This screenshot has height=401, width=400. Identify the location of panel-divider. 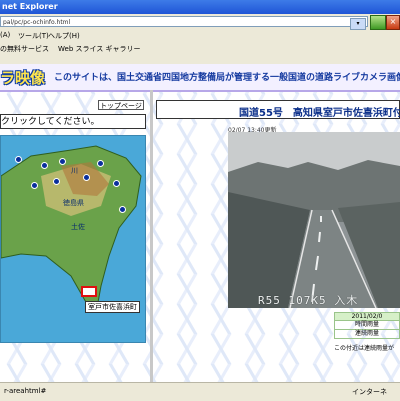
(151, 236).